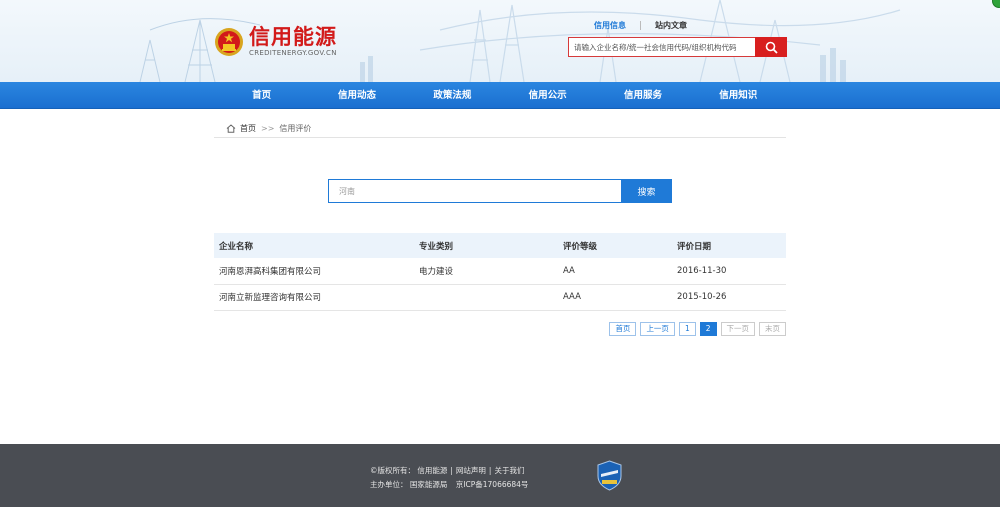  I want to click on footer-host-line: 主办单位： 国家能源局 京ICP备17066684号, so click(449, 485).